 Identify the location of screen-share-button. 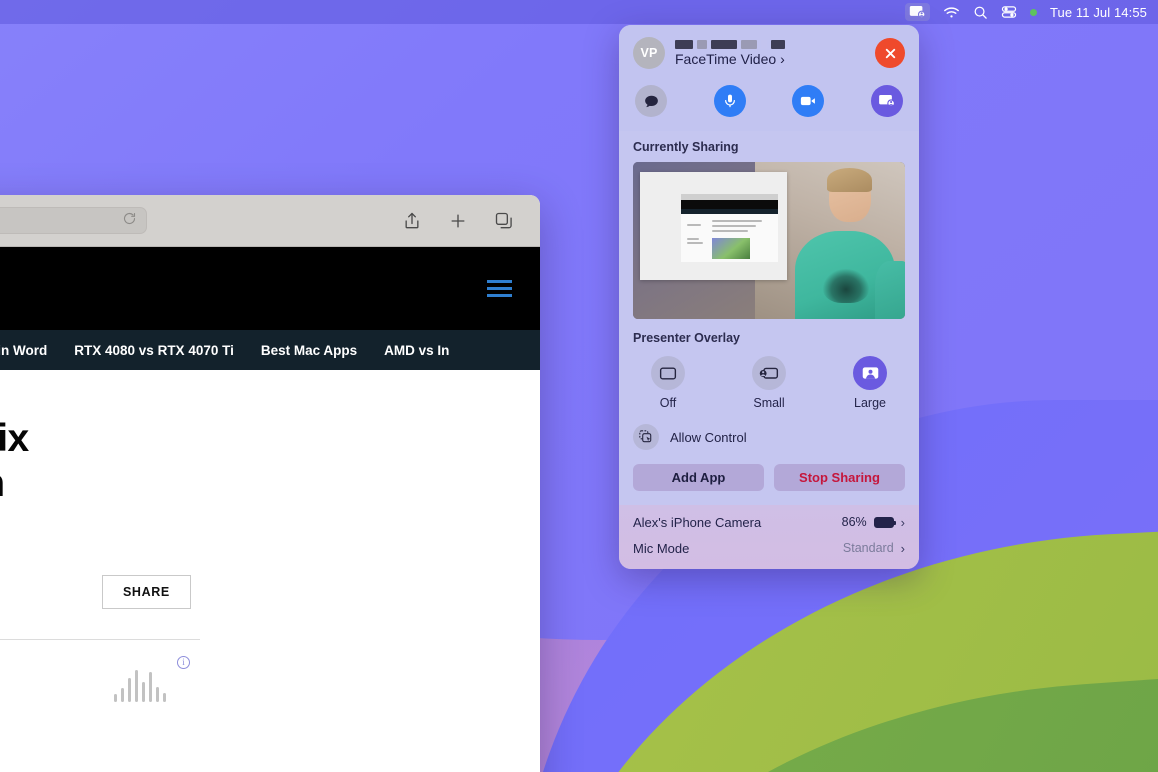
(886, 101).